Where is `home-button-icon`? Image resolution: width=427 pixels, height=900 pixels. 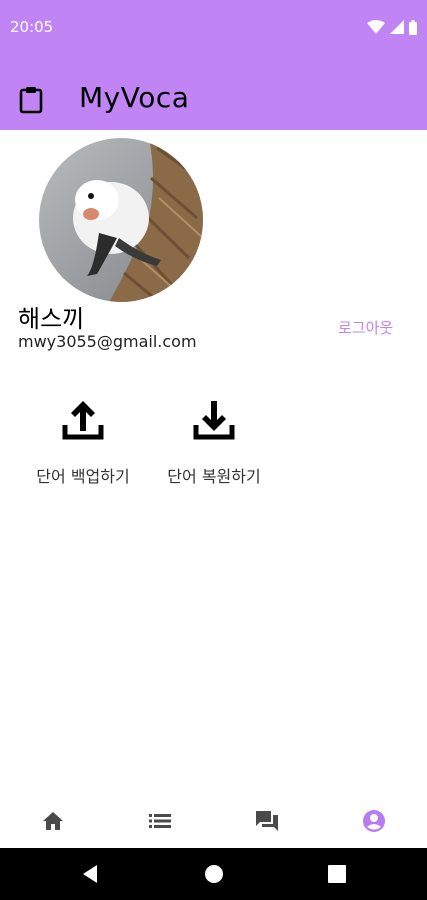
home-button-icon is located at coordinates (214, 874).